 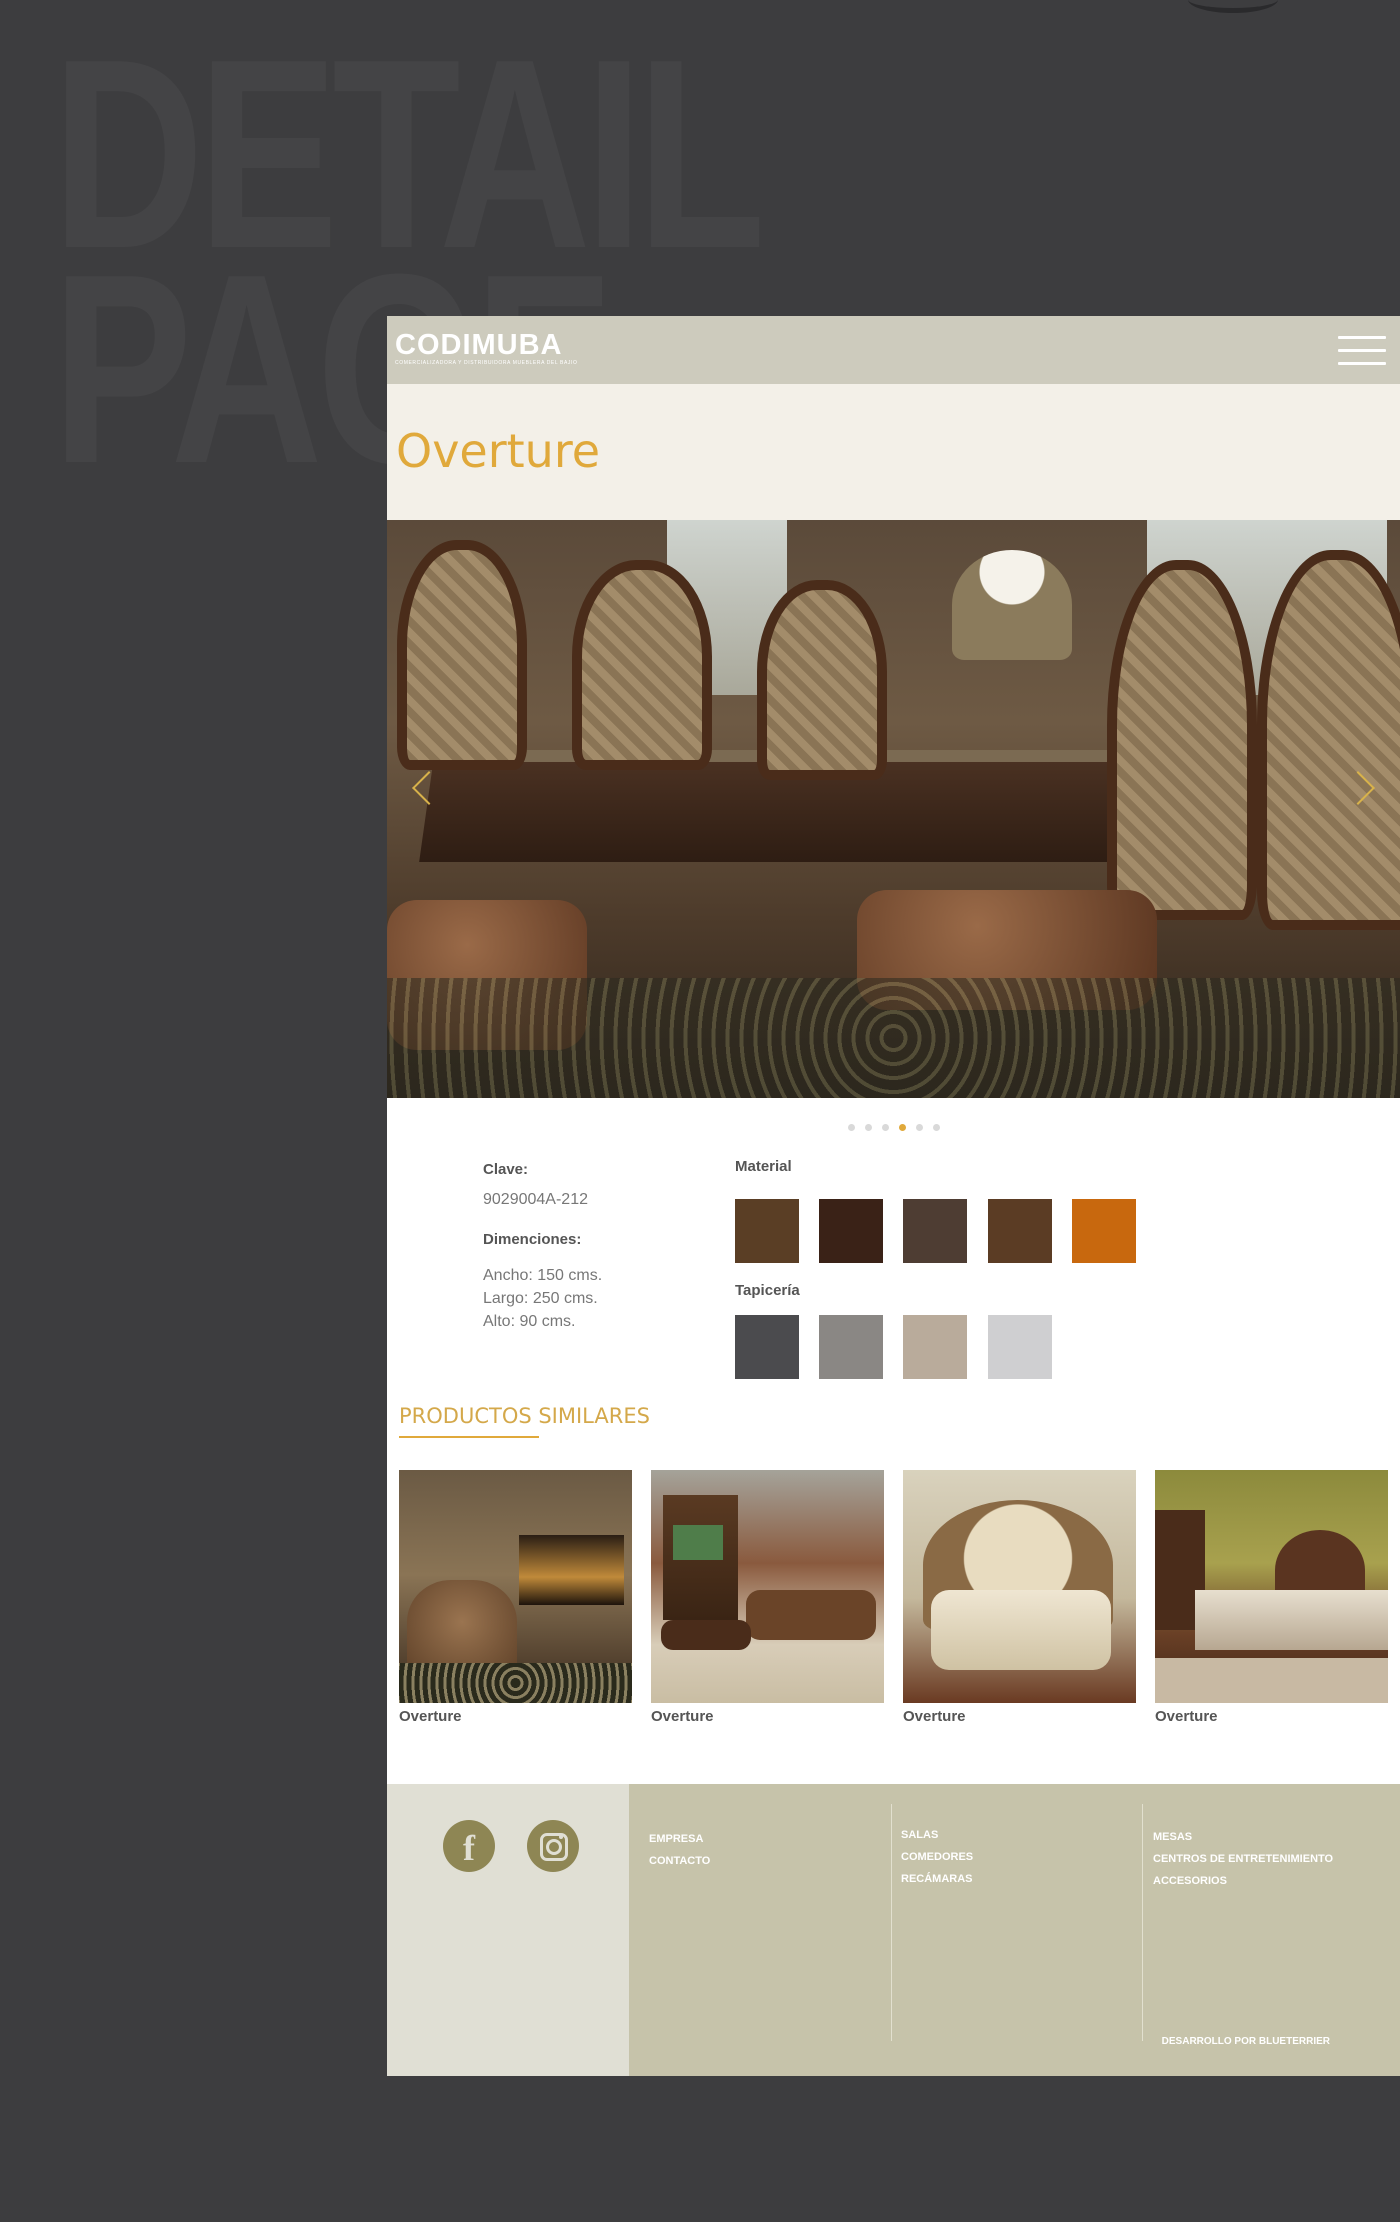 What do you see at coordinates (1012, 605) in the screenshot?
I see `flower-vase` at bounding box center [1012, 605].